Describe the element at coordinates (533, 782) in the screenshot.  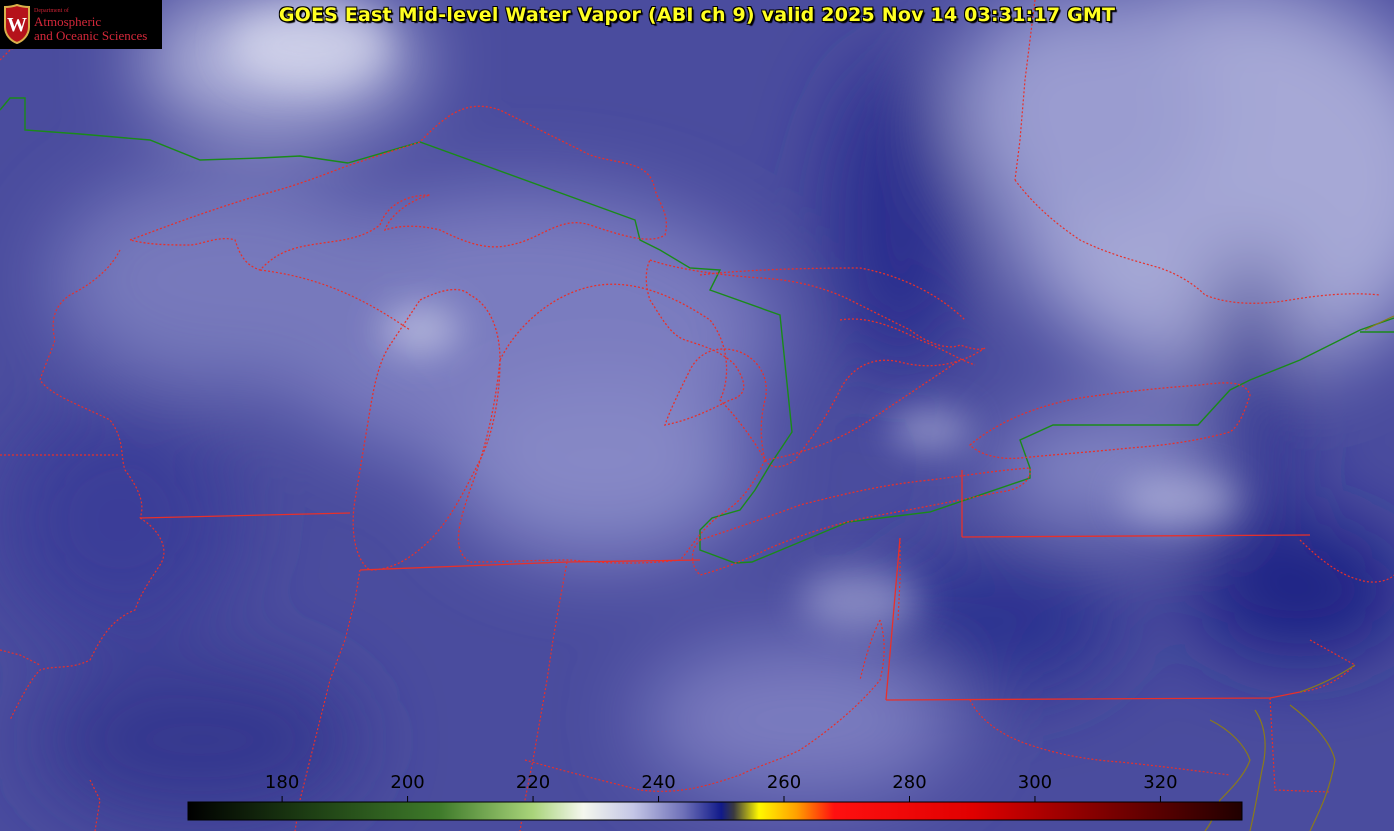
I see `colorbar-tick-label: 220` at that location.